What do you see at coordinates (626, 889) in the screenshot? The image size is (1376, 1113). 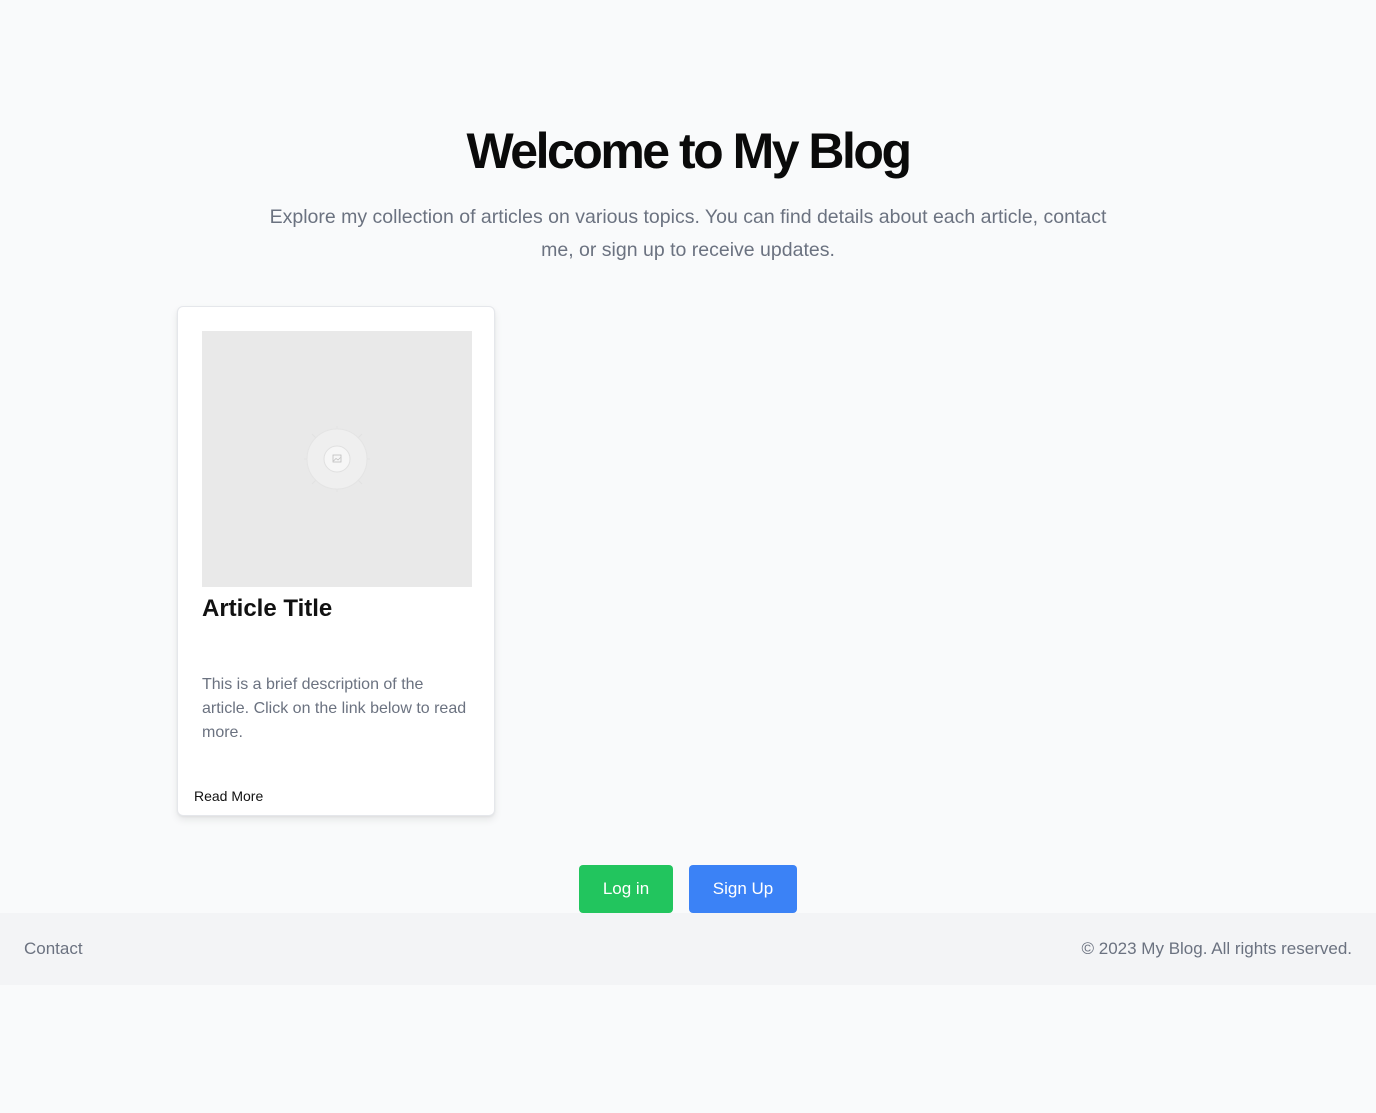 I see `login-button: Log in` at bounding box center [626, 889].